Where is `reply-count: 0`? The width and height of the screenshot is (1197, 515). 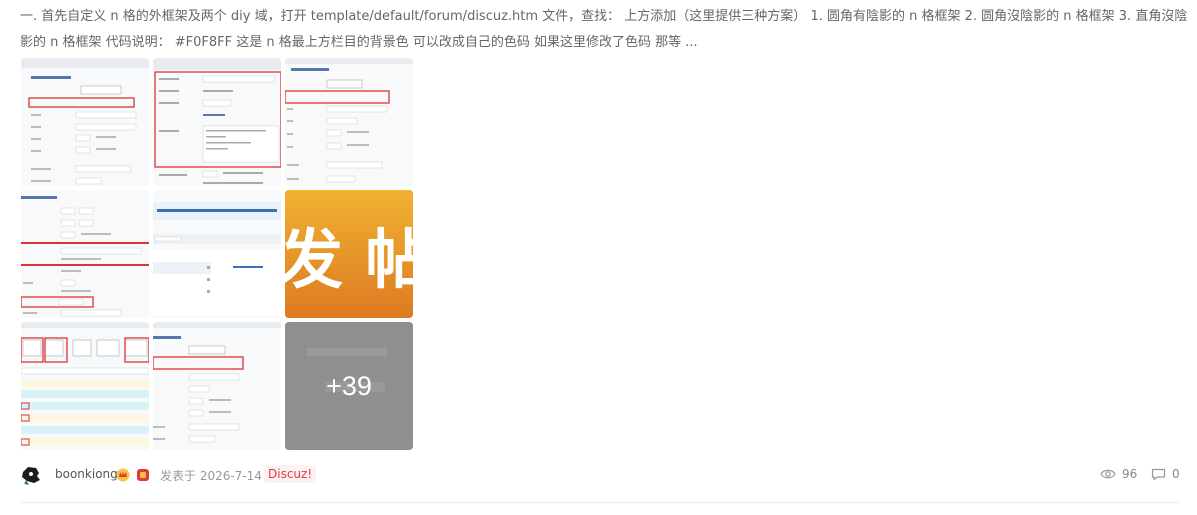
reply-count: 0 is located at coordinates (1165, 474).